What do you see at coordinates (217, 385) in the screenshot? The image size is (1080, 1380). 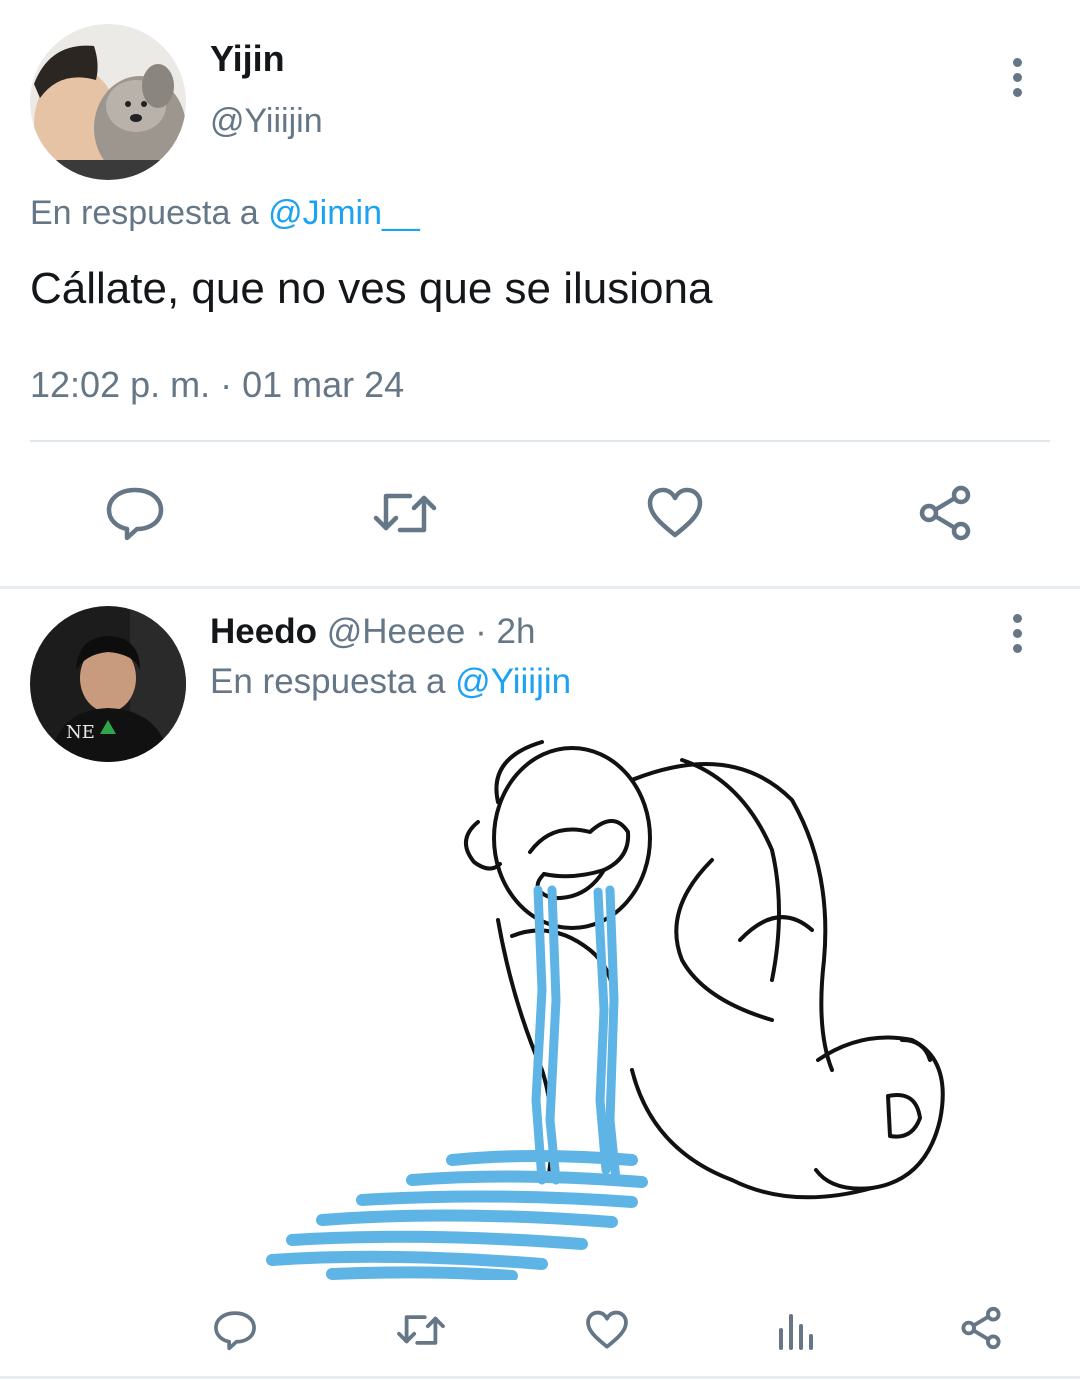 I see `tweet-timestamp: 12:02 p. m. · 01 mar 24` at bounding box center [217, 385].